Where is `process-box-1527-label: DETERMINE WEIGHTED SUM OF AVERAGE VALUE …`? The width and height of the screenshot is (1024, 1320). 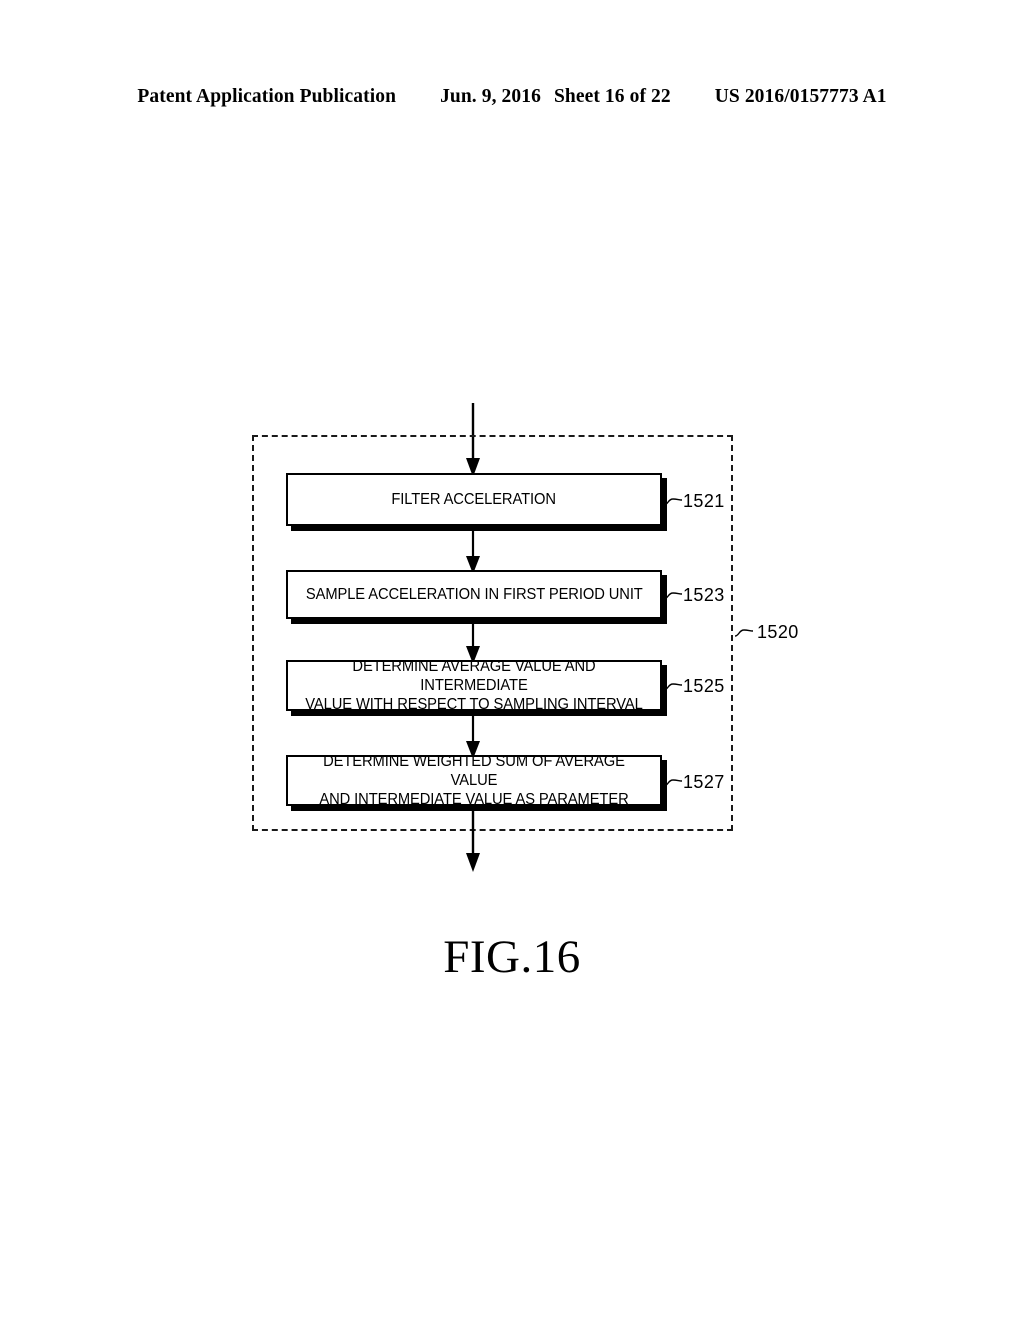 process-box-1527-label: DETERMINE WEIGHTED SUM OF AVERAGE VALUE … is located at coordinates (474, 780).